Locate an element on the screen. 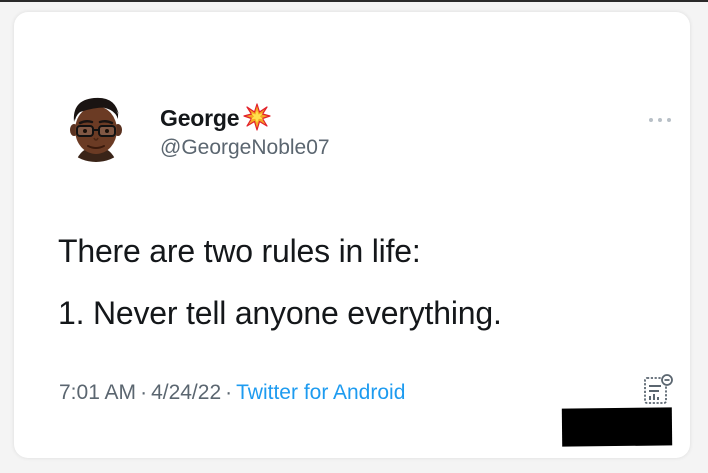 The width and height of the screenshot is (708, 473). avatar is located at coordinates (96, 124).